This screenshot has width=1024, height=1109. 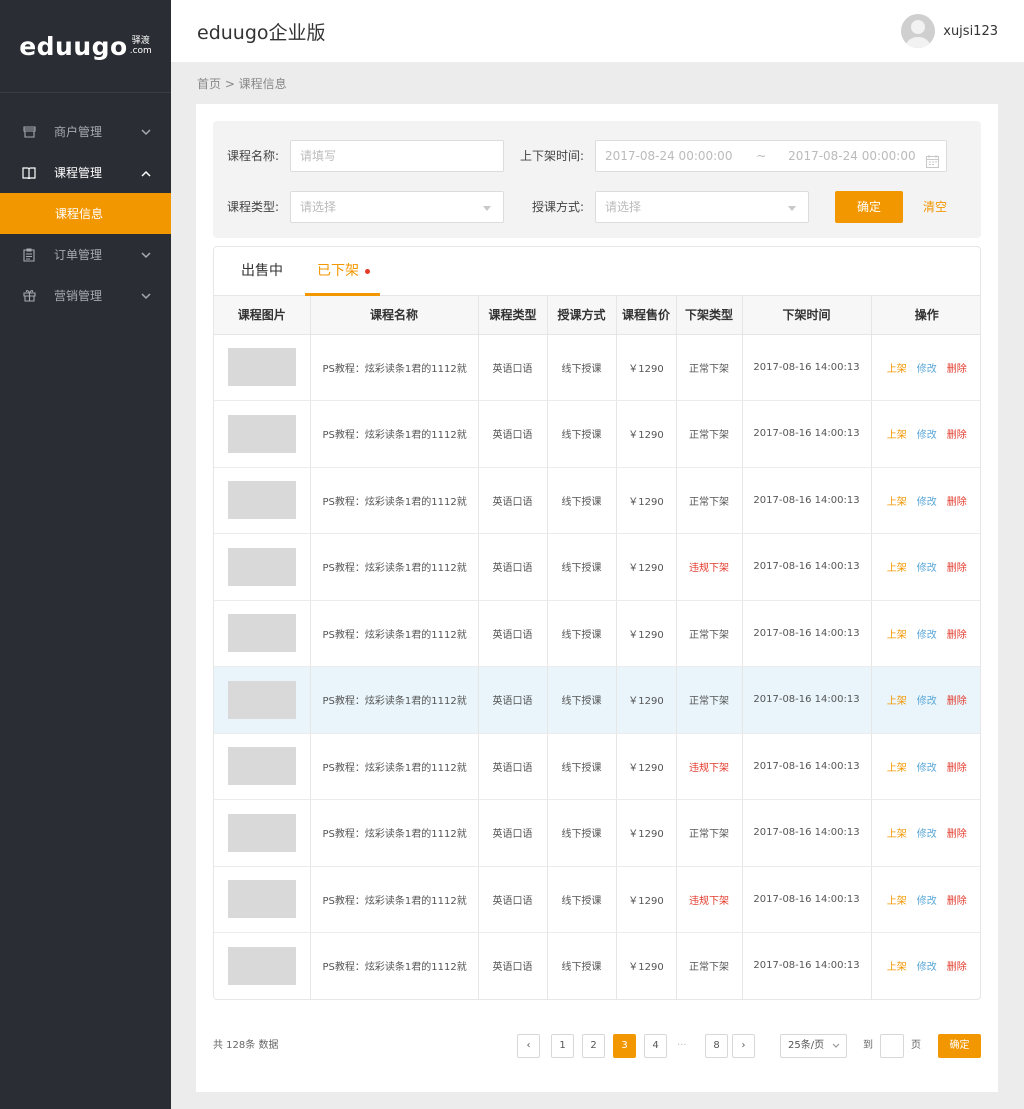 I want to click on course-type-placeholder: 请选择, so click(x=318, y=207).